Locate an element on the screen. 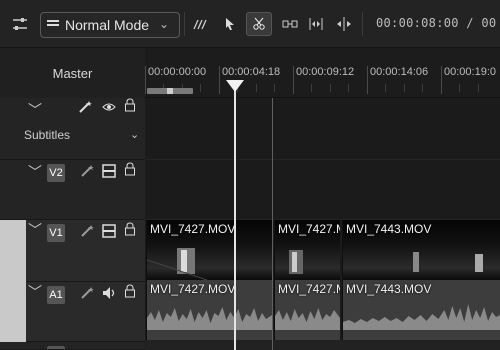 This screenshot has height=350, width=500. v1-track: MVI_7427.MOV MVI_7427.M MVI_7443.MOV is located at coordinates (322, 250).